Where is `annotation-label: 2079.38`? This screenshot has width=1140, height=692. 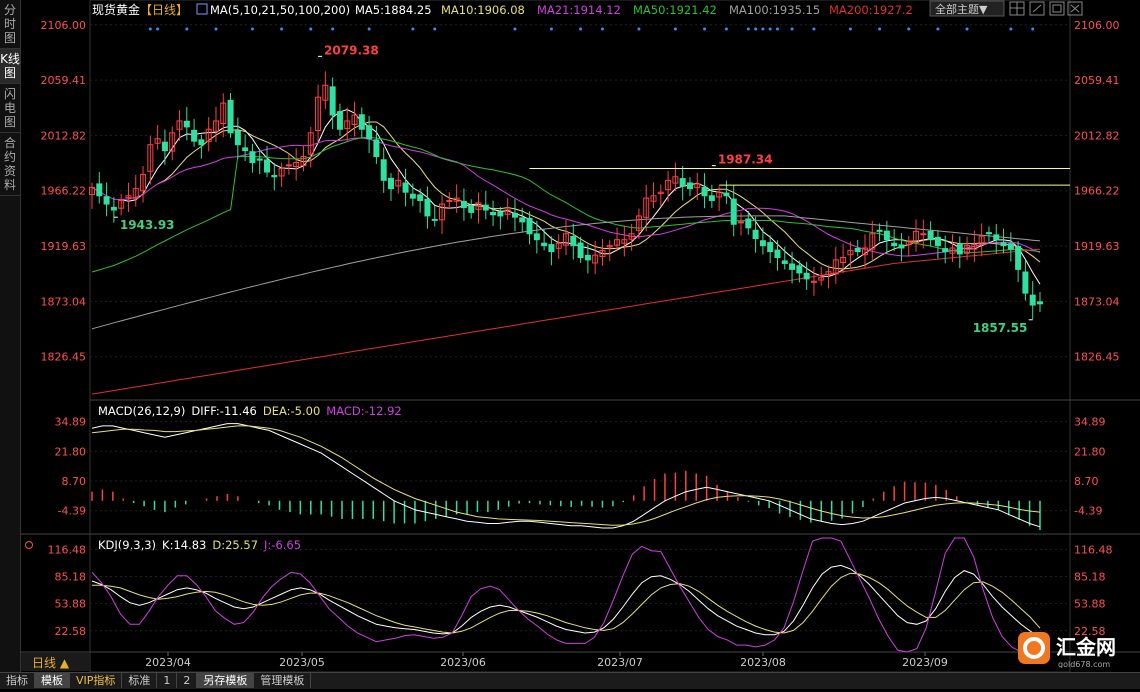 annotation-label: 2079.38 is located at coordinates (351, 50).